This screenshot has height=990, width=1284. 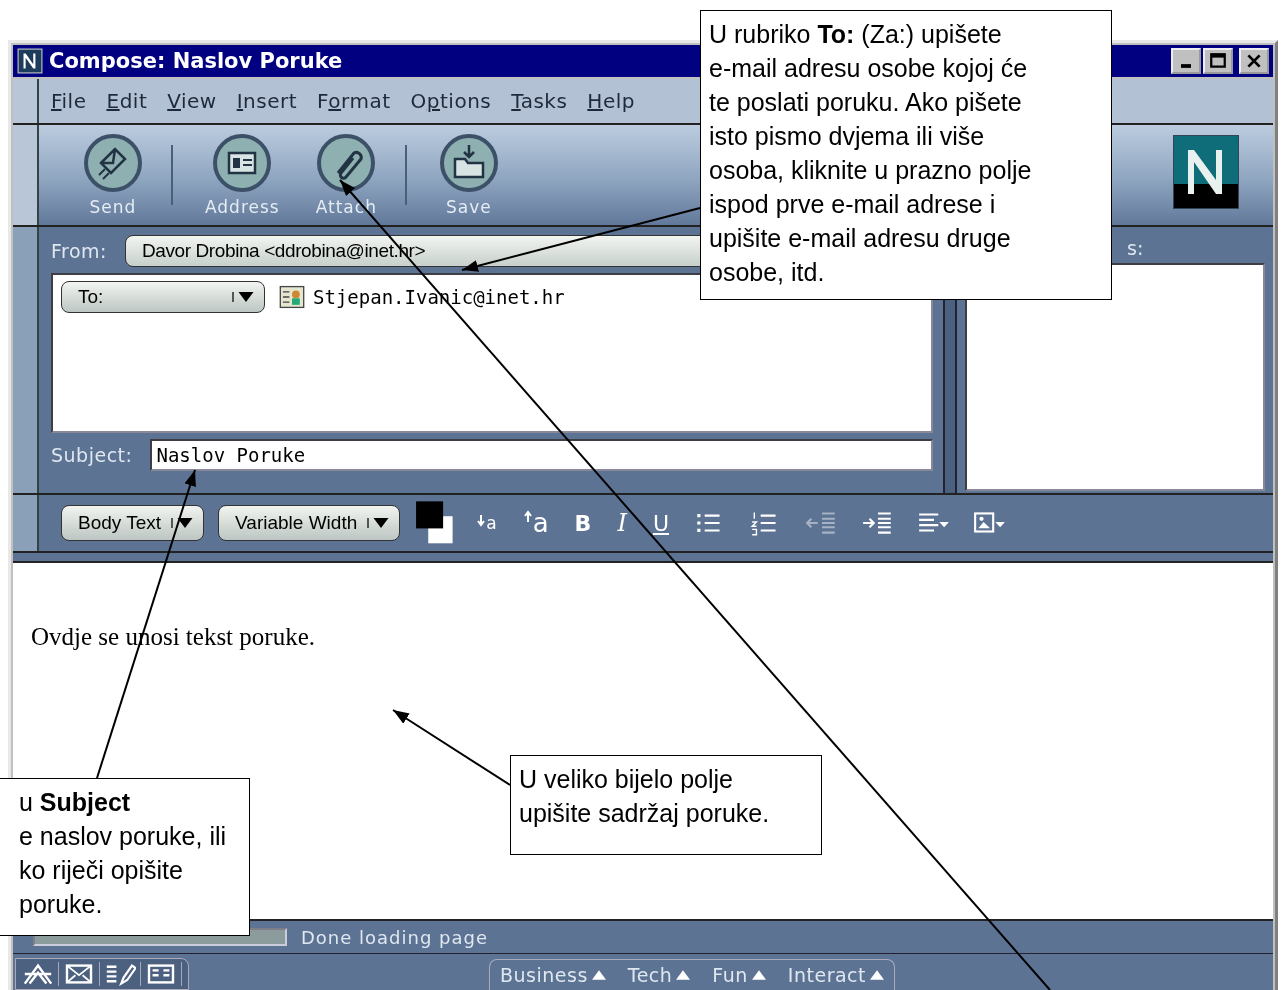 I want to click on minimize-button, so click(x=1186, y=61).